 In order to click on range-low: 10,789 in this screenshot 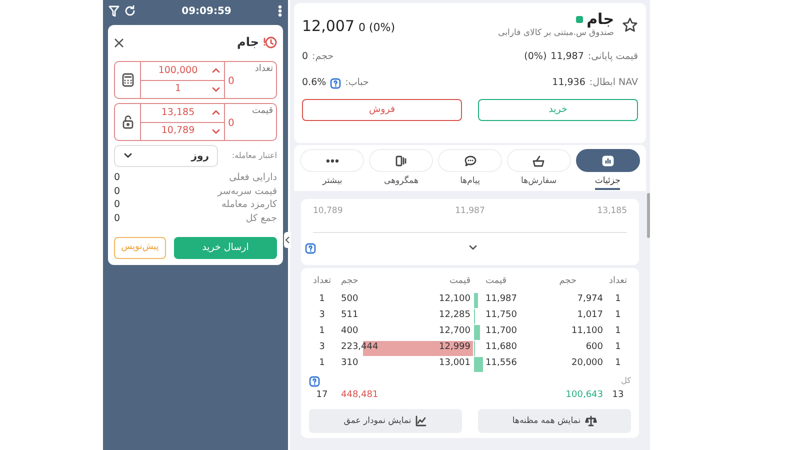, I will do `click(328, 211)`.